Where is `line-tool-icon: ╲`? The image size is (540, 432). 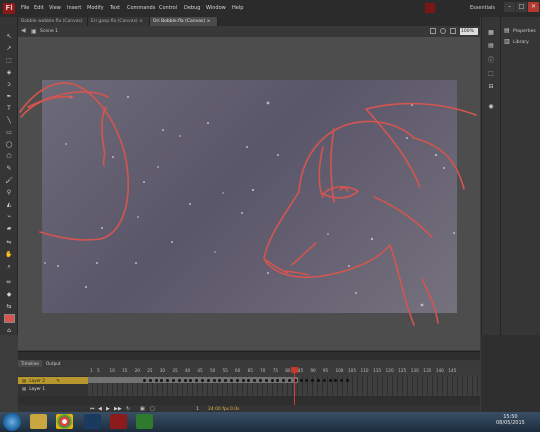
line-tool-icon: ╲ is located at coordinates (9, 120).